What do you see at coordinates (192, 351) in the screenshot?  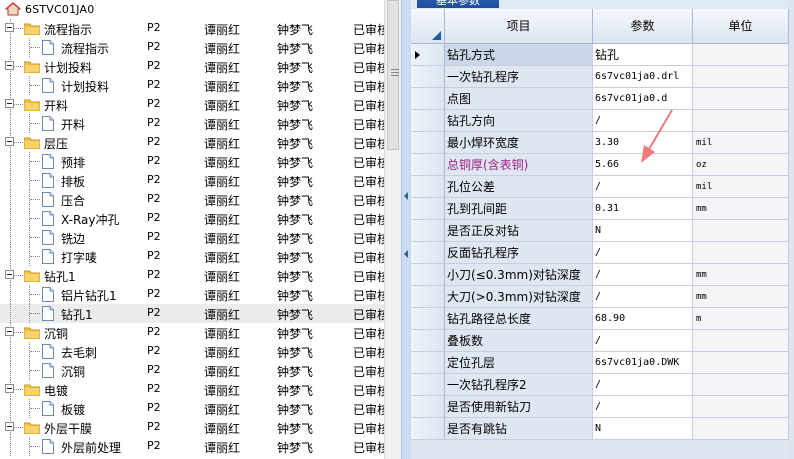 I see `tree-step-node: 去毛刺 P2 谭丽红 钟梦飞 已审核` at bounding box center [192, 351].